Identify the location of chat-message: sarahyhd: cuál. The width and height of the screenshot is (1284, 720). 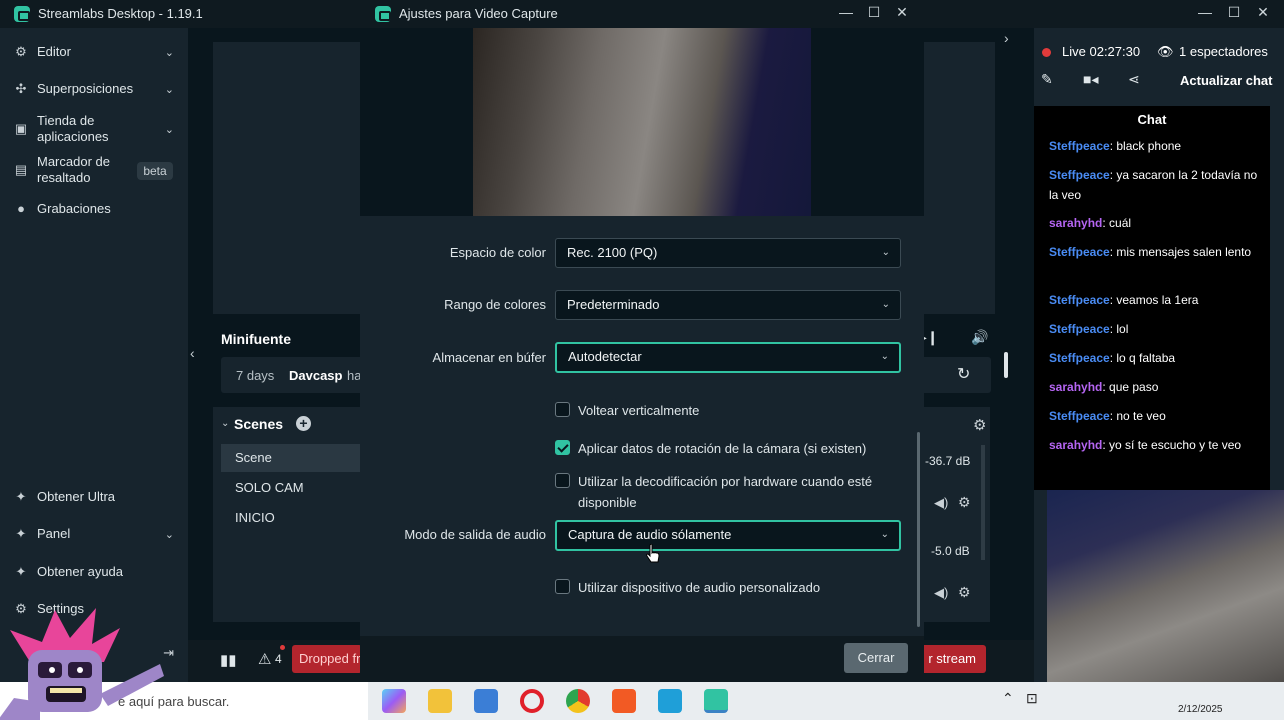
(1155, 223).